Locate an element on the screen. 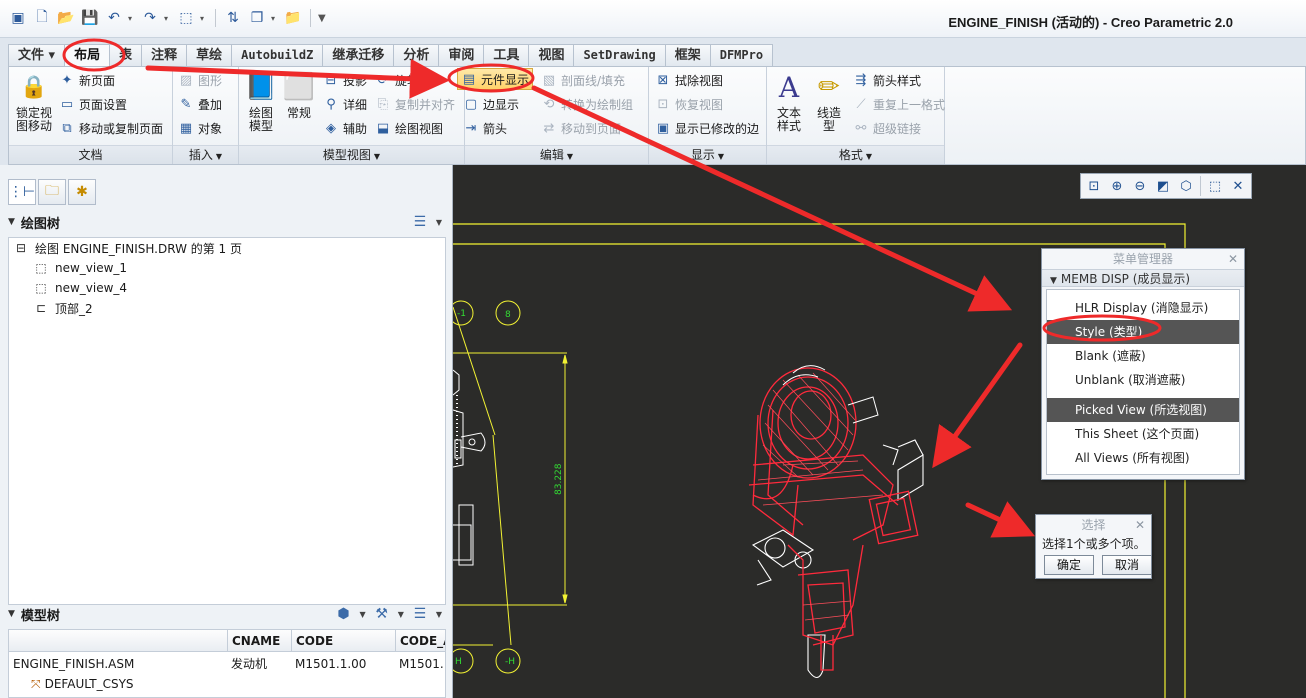  menu-item-hlr-display: HLR Display (消隐显示) is located at coordinates (1143, 308).